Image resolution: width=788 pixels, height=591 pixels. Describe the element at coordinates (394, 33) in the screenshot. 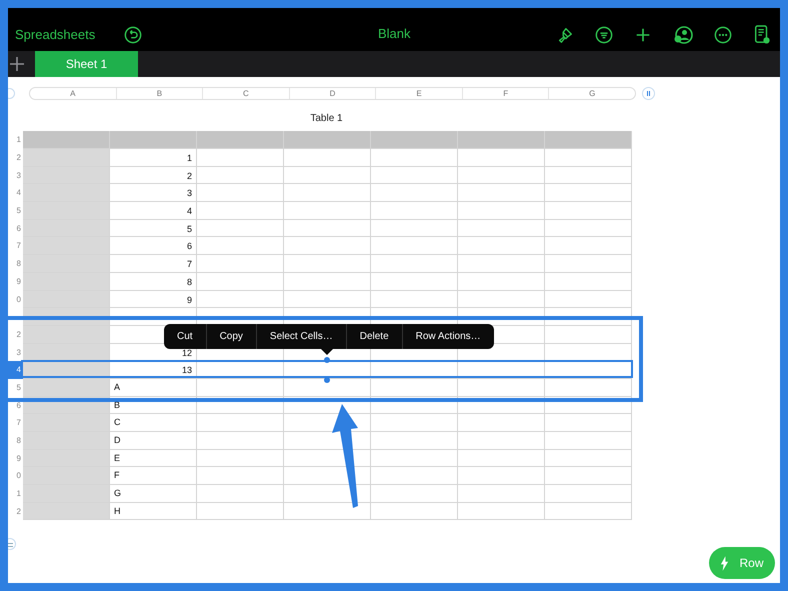

I see `document-title: Blank` at that location.